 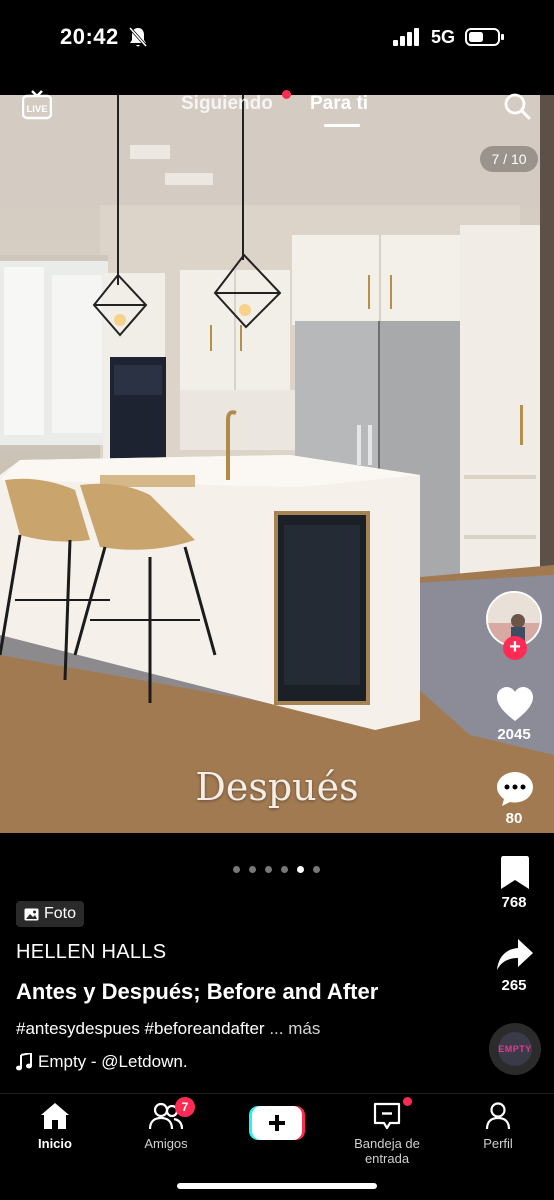 I want to click on nav-profile: Perfil, so click(x=498, y=1124).